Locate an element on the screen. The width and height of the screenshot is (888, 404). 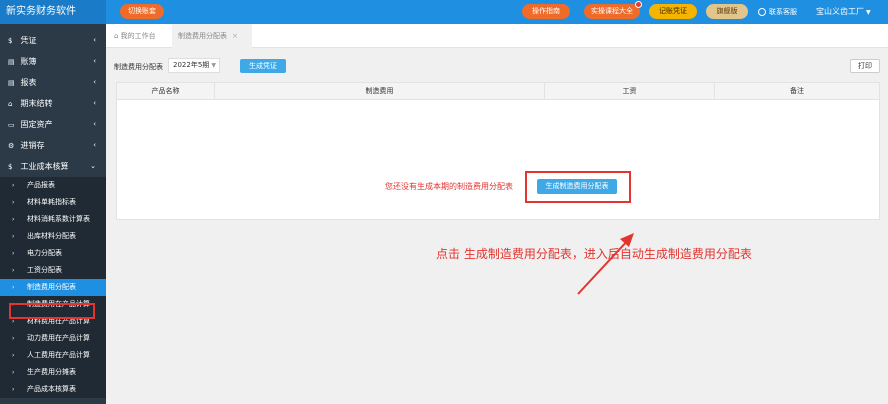
submenu-item: › 材料单耗指标表 is located at coordinates (53, 202).